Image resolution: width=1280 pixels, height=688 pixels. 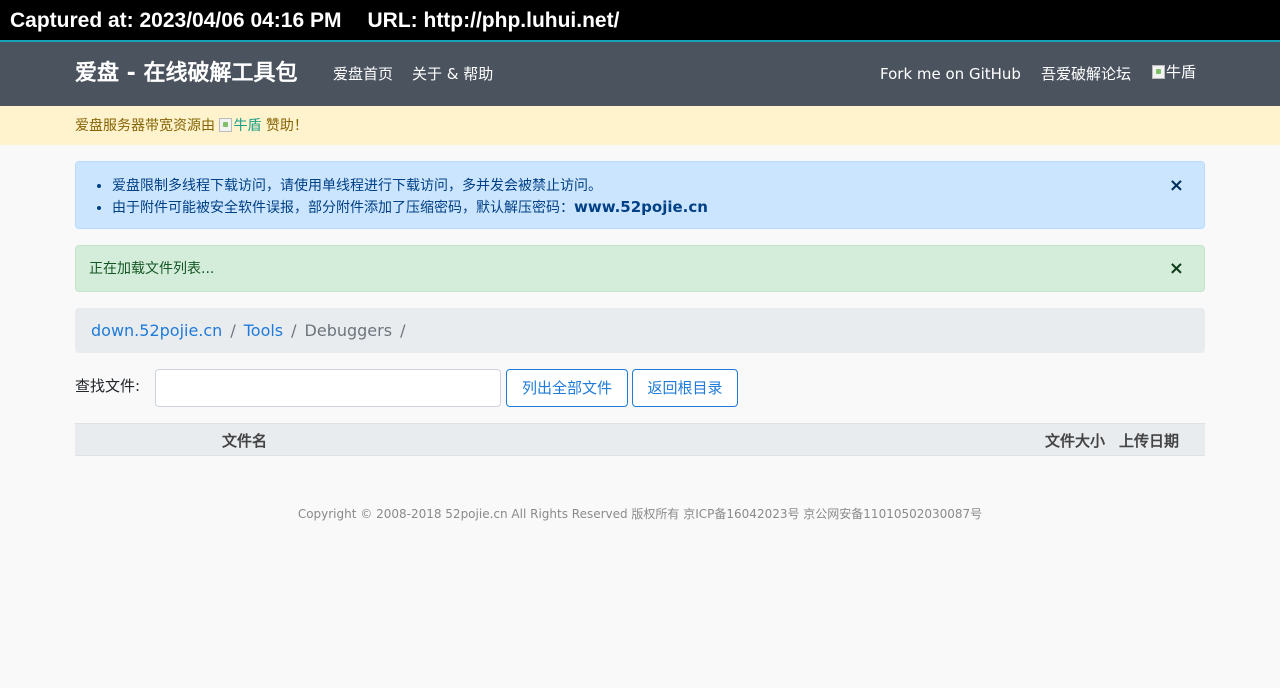 I want to click on nav-link-home: 爱盘首页, so click(x=363, y=74).